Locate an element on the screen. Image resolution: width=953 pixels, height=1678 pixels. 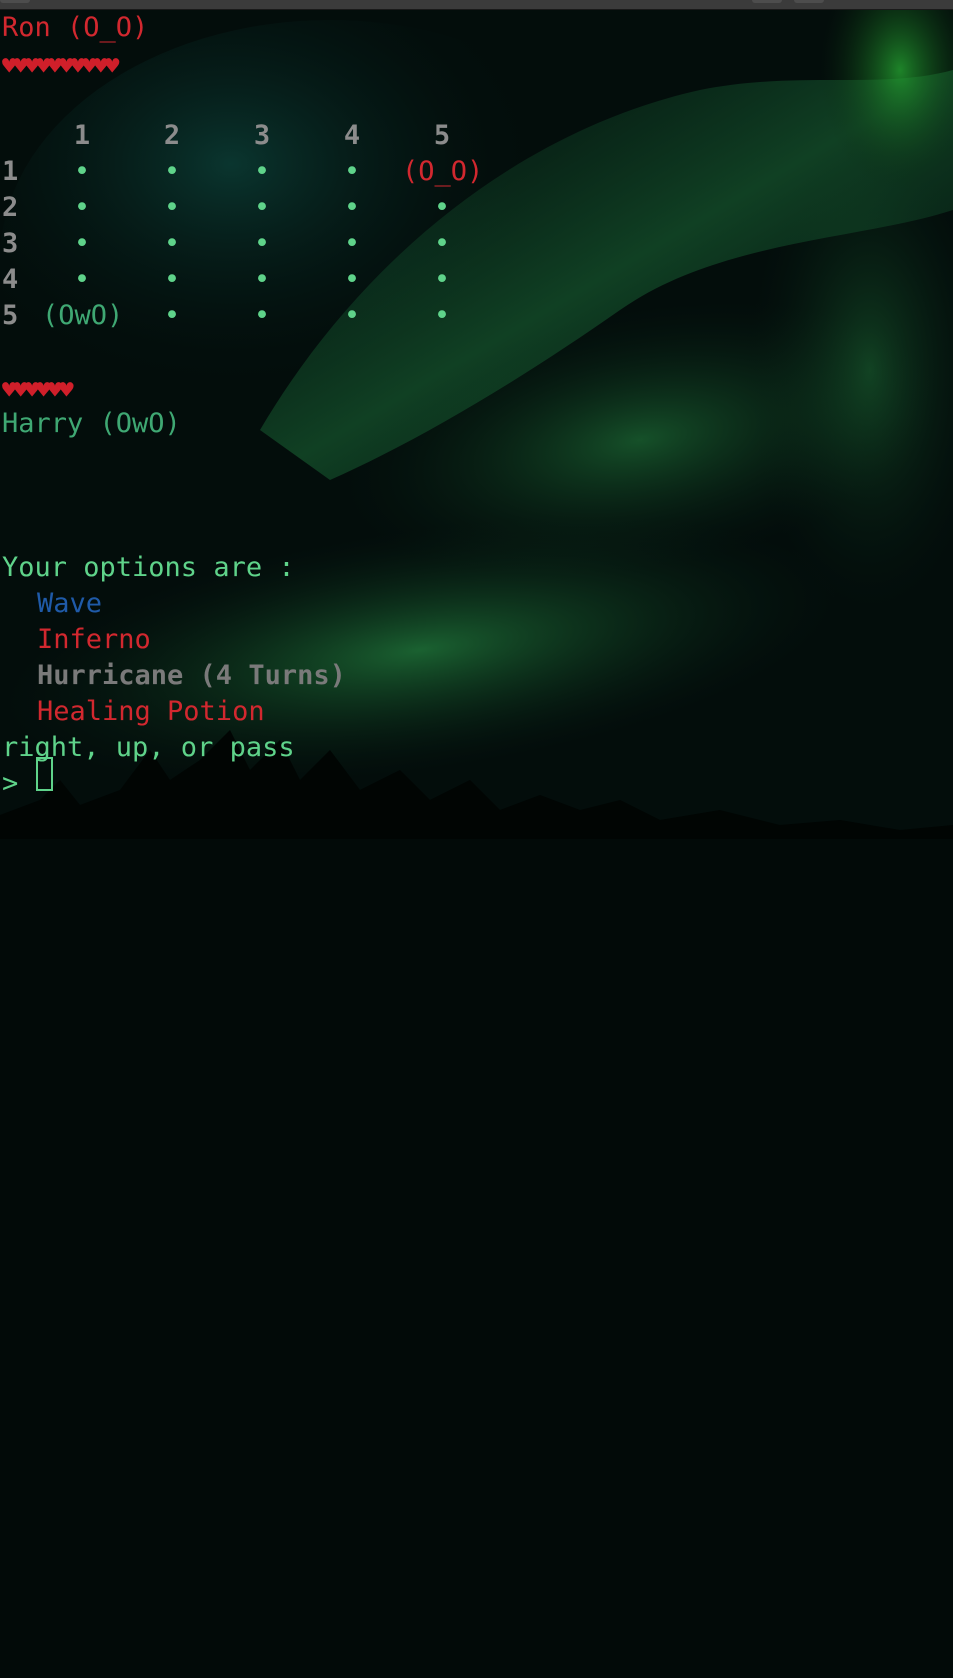
row-header: 3 is located at coordinates (10, 243).